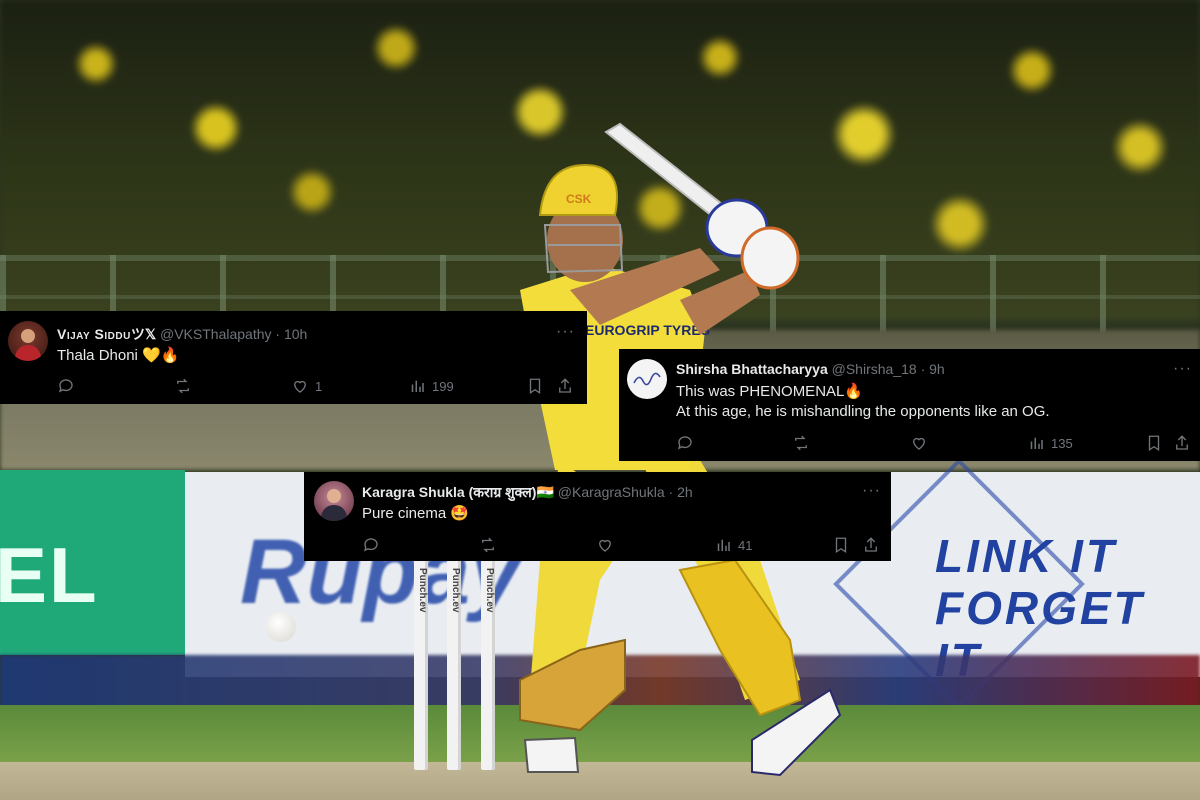 This screenshot has height=800, width=1200. I want to click on user-handle: @Shirsha_18, so click(874, 369).